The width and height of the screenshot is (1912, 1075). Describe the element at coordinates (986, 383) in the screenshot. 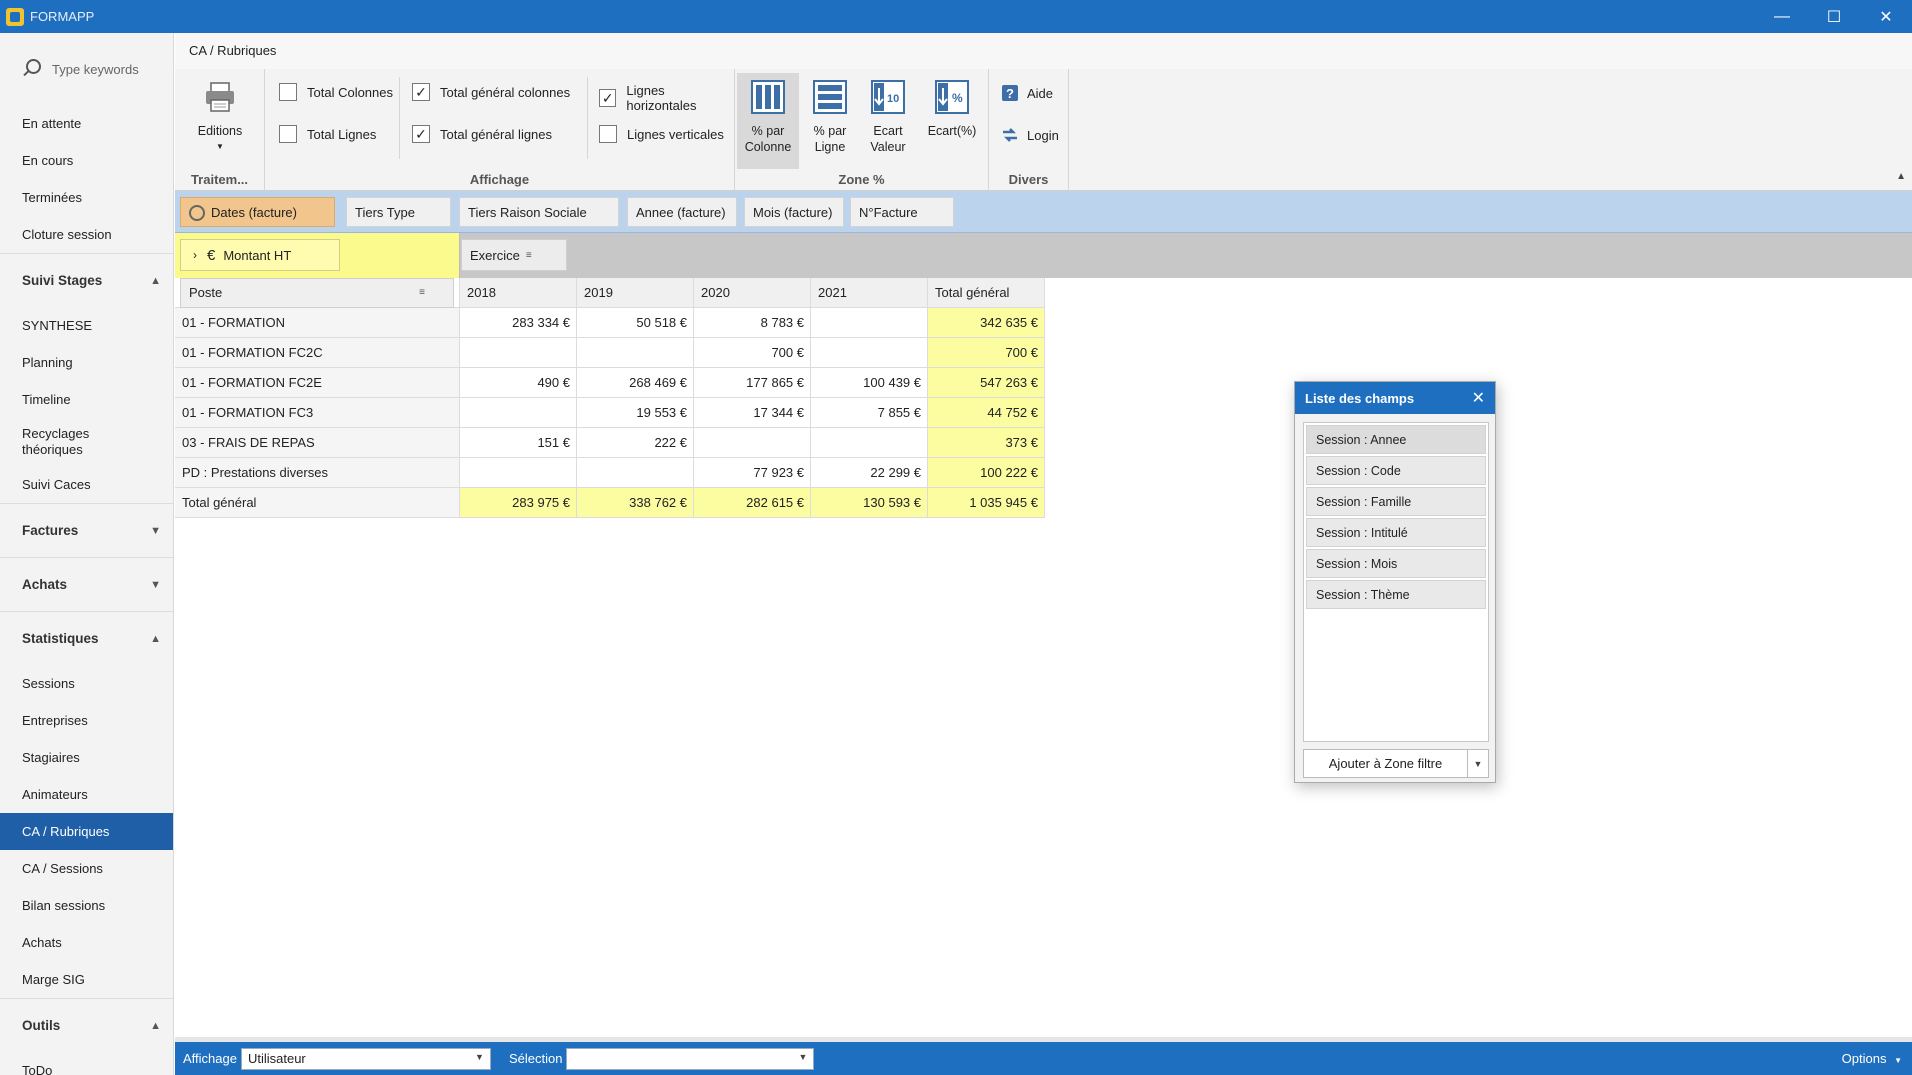

I see `total-cell: 547 263 €` at that location.